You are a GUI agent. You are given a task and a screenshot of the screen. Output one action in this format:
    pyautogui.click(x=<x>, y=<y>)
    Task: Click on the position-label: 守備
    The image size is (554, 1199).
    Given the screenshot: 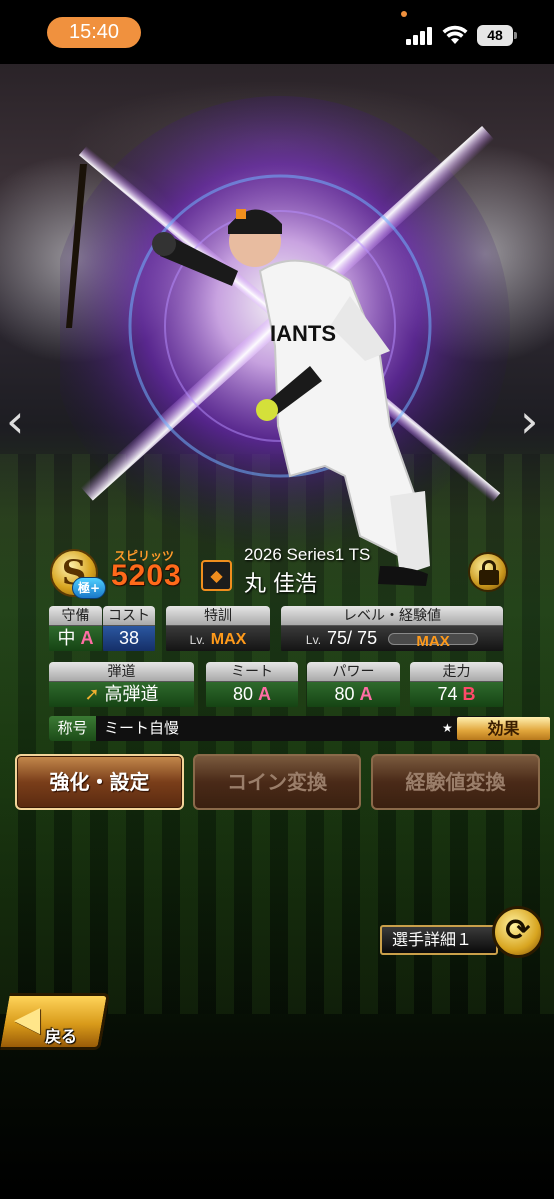 What is the action you would take?
    pyautogui.click(x=75, y=616)
    